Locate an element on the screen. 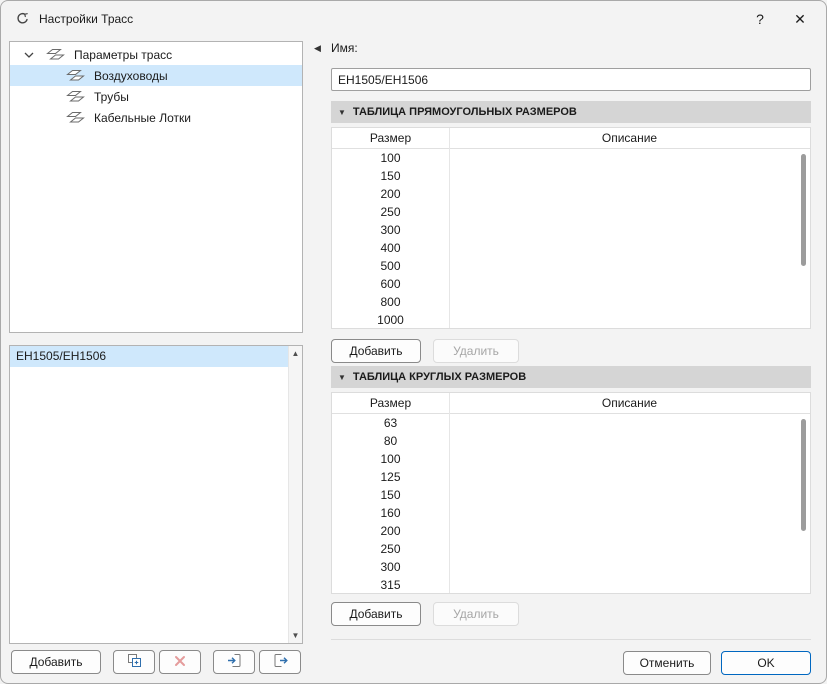 Image resolution: width=827 pixels, height=684 pixels. add-profile-button: Добавить is located at coordinates (56, 662).